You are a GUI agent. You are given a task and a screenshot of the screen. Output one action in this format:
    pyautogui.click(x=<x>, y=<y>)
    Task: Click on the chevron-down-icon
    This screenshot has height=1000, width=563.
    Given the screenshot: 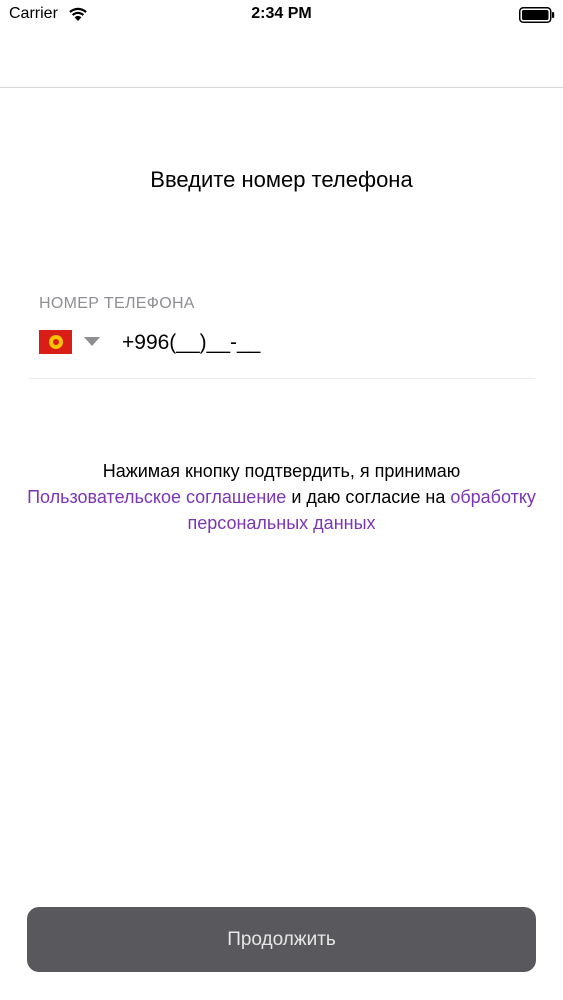 What is the action you would take?
    pyautogui.click(x=92, y=341)
    